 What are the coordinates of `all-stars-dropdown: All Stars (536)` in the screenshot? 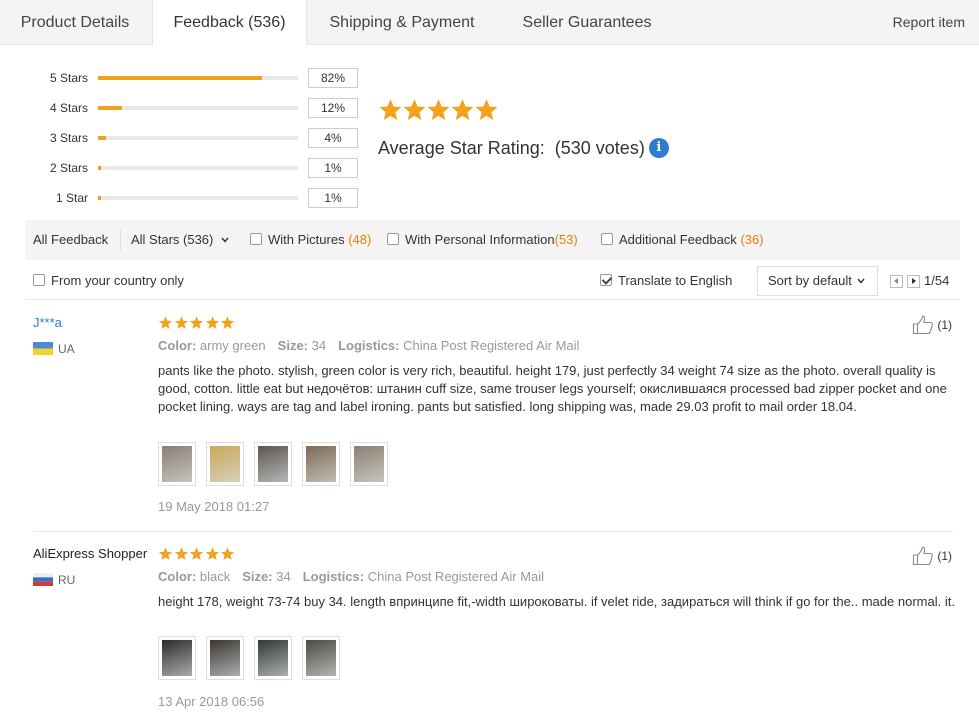 It's located at (180, 240).